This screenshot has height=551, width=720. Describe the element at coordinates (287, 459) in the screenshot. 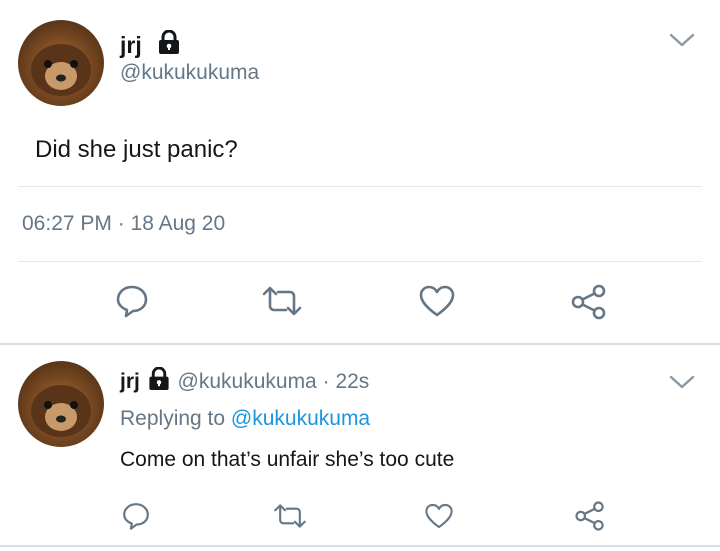

I see `tweet-text: Come on that’s unfair she’s too cute` at that location.